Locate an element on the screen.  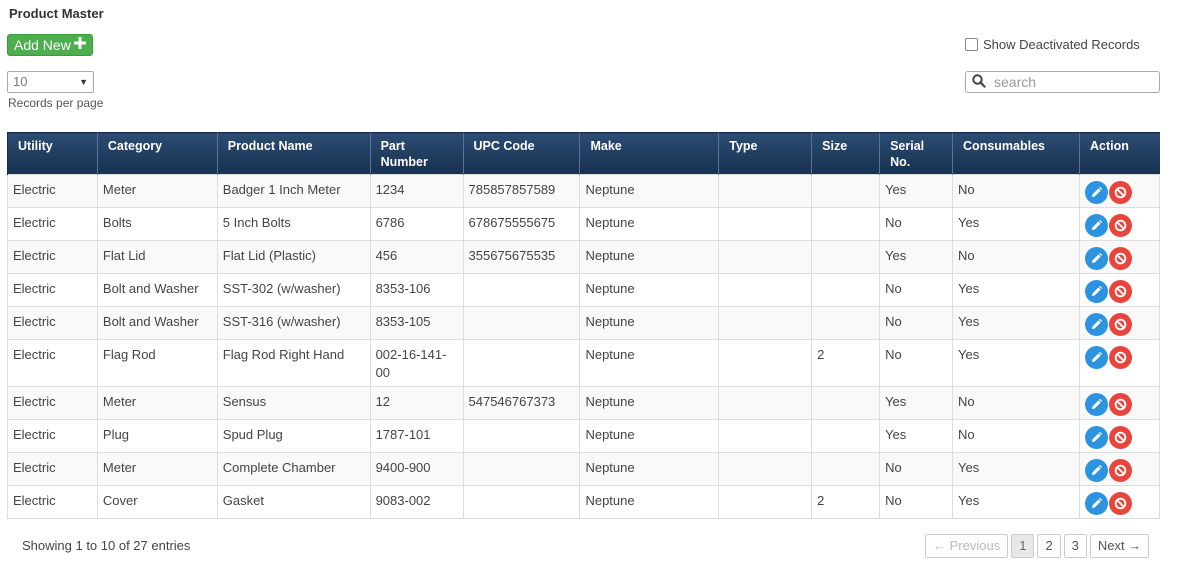
previous-page-button: ← Previous is located at coordinates (967, 546).